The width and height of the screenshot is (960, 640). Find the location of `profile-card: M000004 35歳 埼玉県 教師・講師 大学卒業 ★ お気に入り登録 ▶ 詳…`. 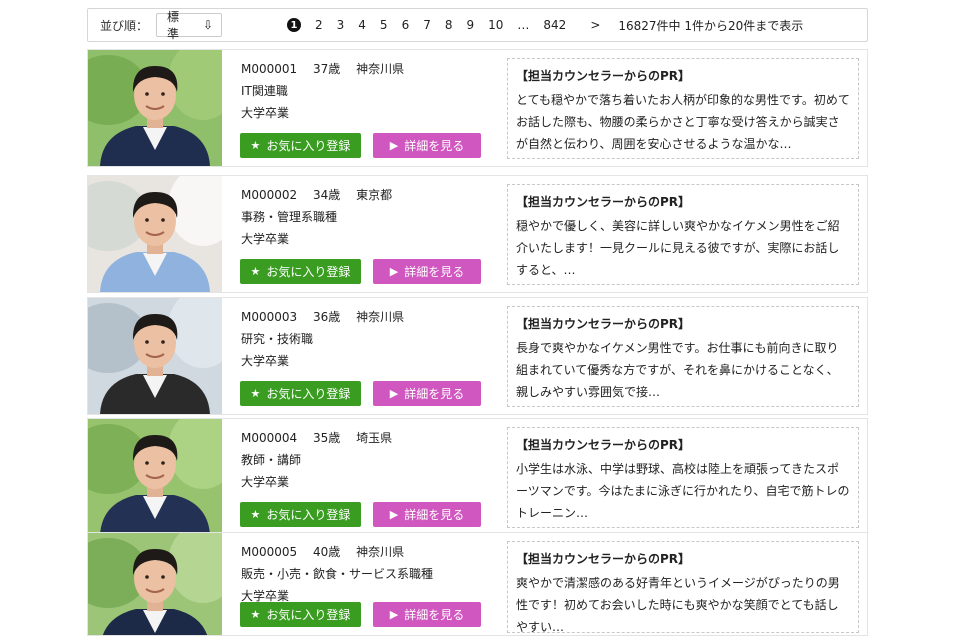

profile-card: M000004 35歳 埼玉県 教師・講師 大学卒業 ★ お気に入り登録 ▶ 詳… is located at coordinates (477, 477).